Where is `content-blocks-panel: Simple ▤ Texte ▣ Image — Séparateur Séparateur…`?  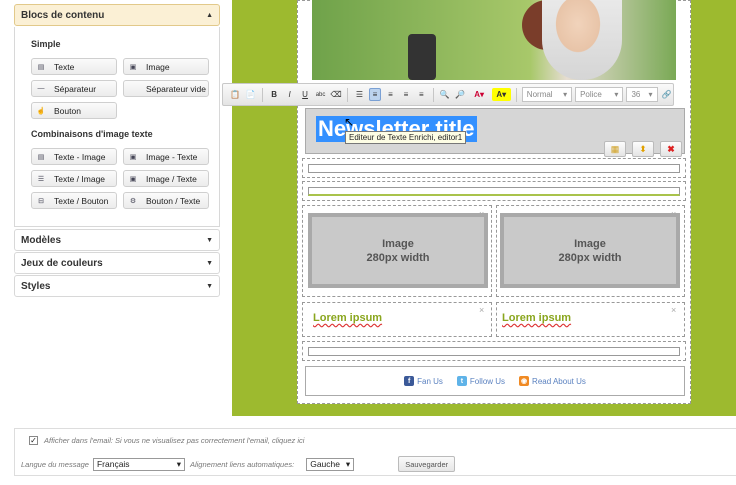
content-blocks-panel: Simple ▤ Texte ▣ Image — Séparateur Séparateur… is located at coordinates (117, 127).